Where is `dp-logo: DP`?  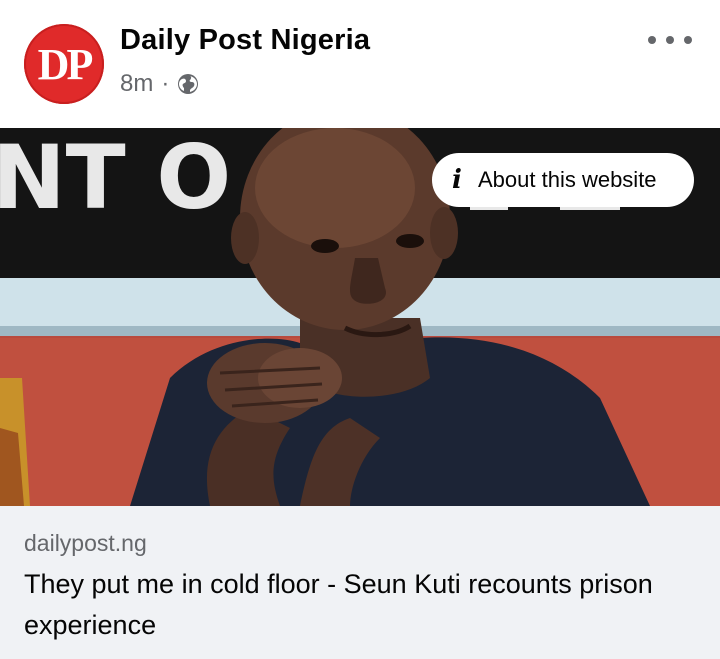
dp-logo: DP is located at coordinates (65, 64).